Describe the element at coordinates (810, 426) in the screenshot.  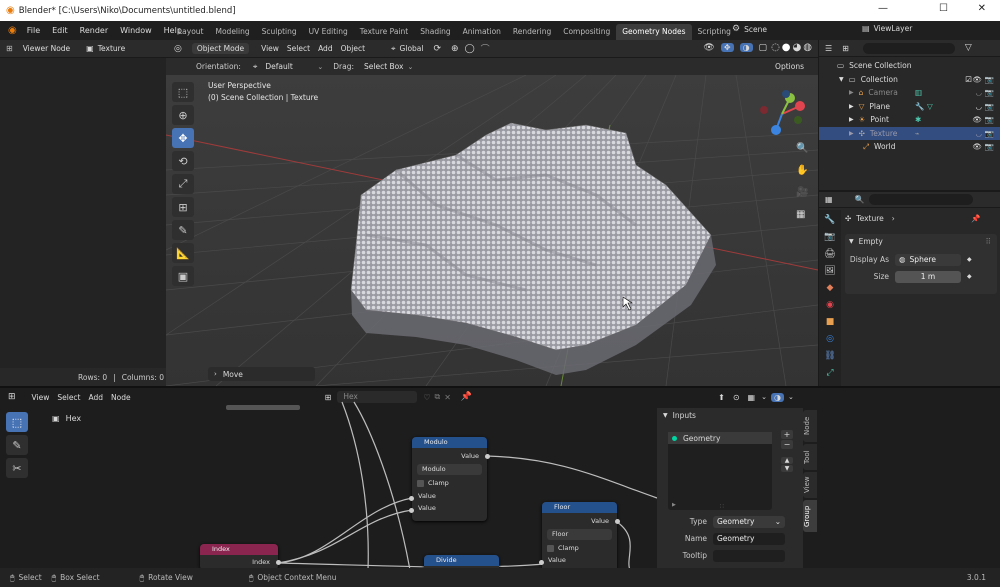
I see `sidebar-tab-node: Node` at that location.